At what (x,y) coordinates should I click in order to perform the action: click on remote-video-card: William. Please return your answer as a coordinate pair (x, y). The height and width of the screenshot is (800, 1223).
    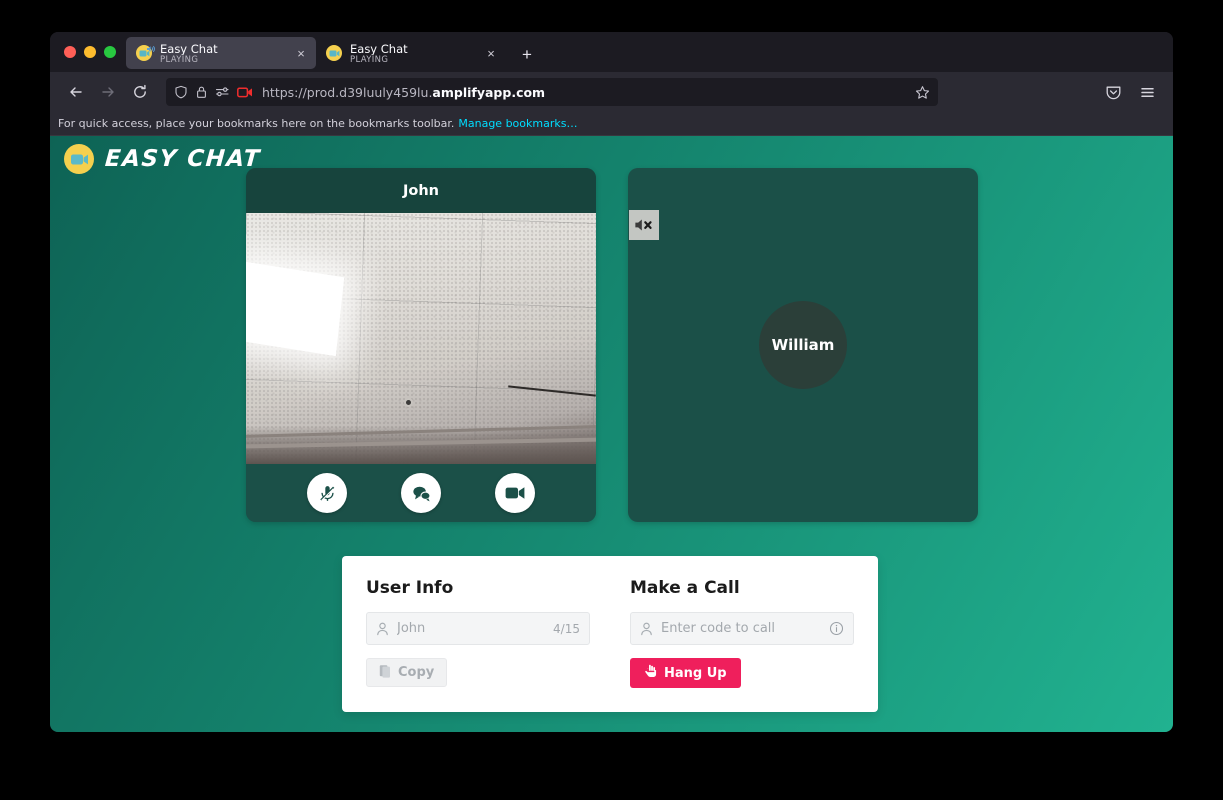
    Looking at the image, I should click on (803, 345).